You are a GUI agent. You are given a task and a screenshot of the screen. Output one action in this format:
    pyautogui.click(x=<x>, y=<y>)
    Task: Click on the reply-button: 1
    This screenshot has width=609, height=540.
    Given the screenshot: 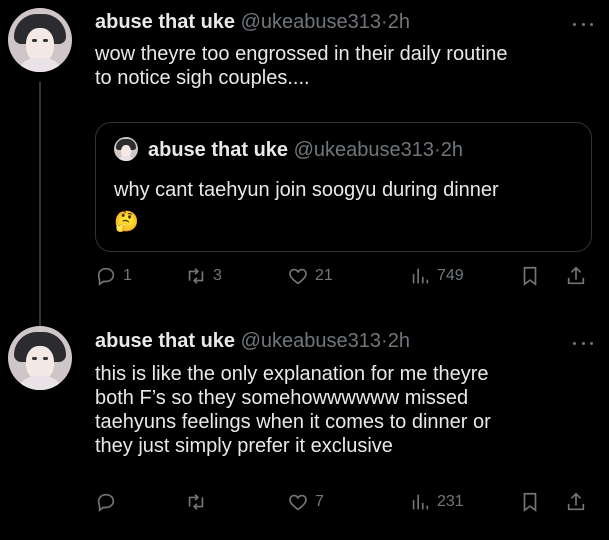 What is the action you would take?
    pyautogui.click(x=113, y=276)
    